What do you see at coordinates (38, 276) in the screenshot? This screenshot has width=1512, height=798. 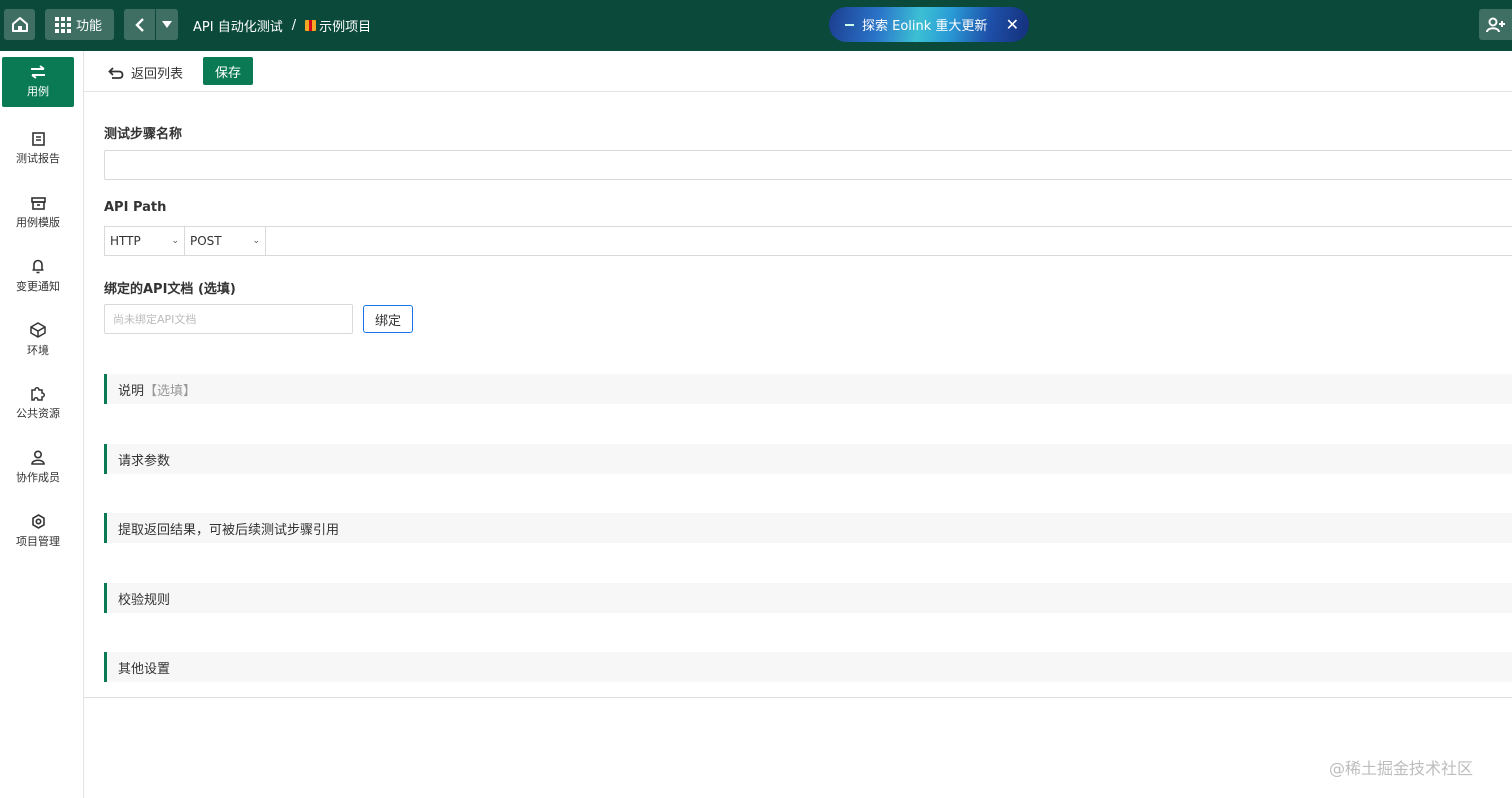 I see `sidebar-item-change-notice: 变更通知` at bounding box center [38, 276].